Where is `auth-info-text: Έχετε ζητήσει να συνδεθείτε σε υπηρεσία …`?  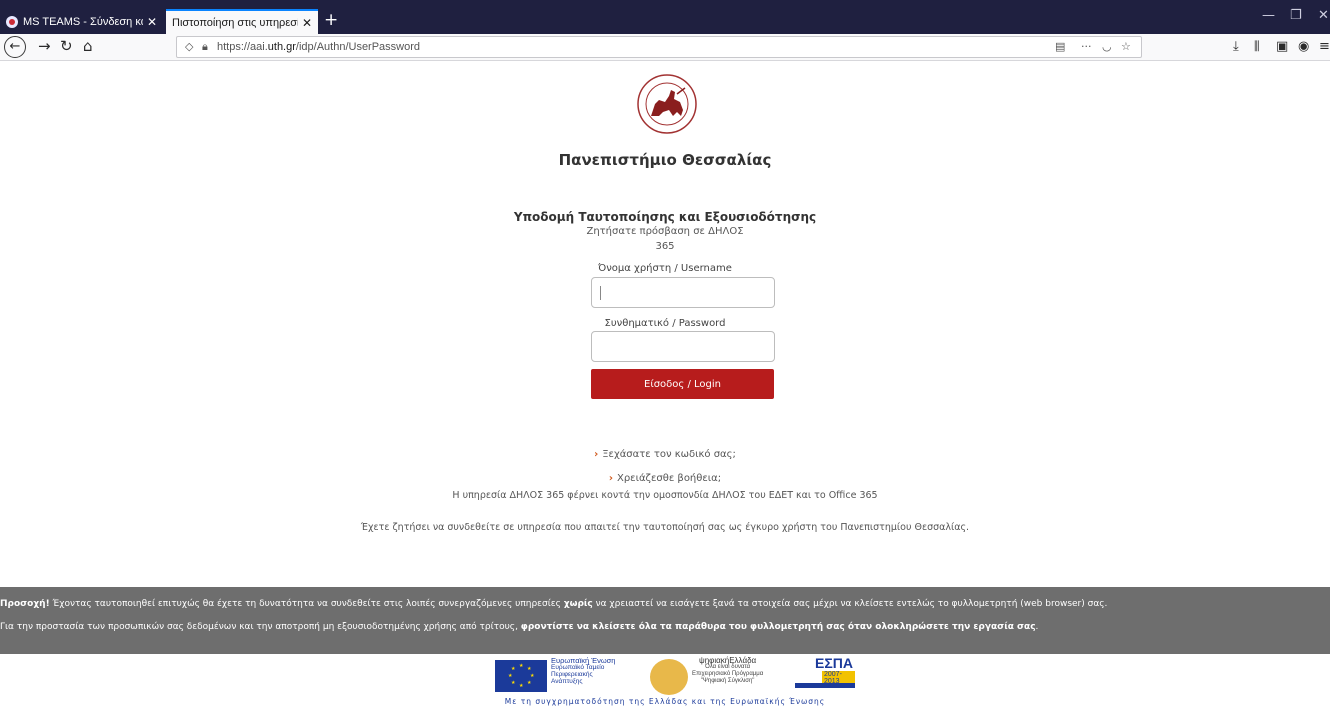 auth-info-text: Έχετε ζητήσει να συνδεθείτε σε υπηρεσία … is located at coordinates (665, 527).